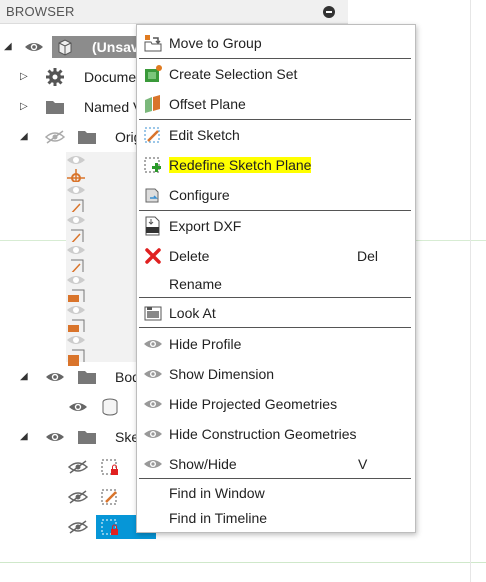 The image size is (486, 582). What do you see at coordinates (40, 11) in the screenshot?
I see `browser-title: BROWSER` at bounding box center [40, 11].